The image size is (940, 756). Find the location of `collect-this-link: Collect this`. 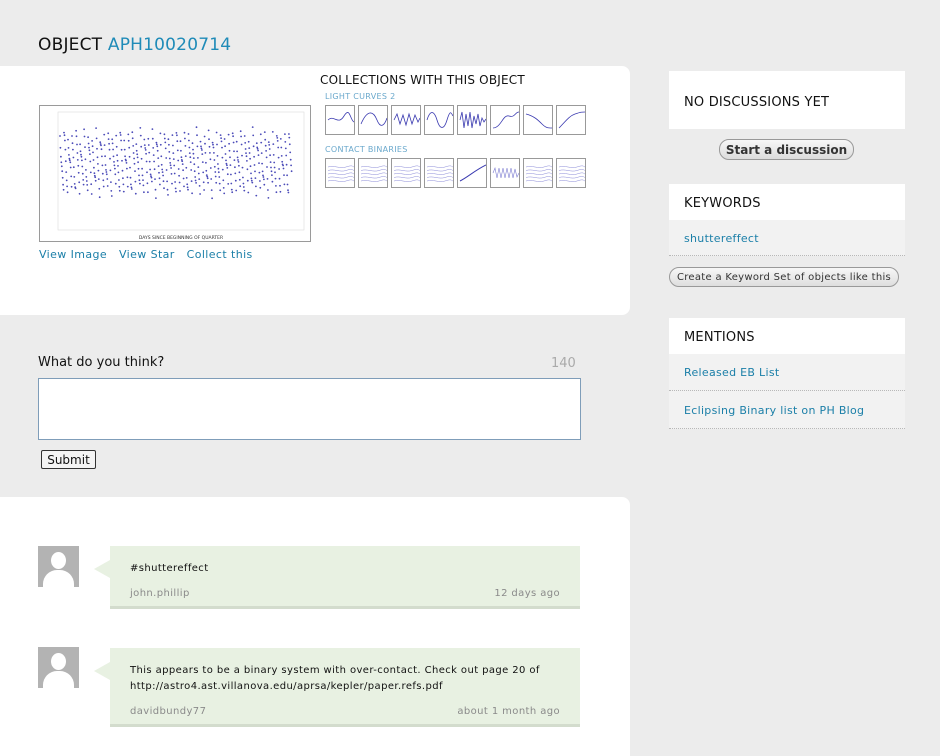

collect-this-link: Collect this is located at coordinates (220, 254).